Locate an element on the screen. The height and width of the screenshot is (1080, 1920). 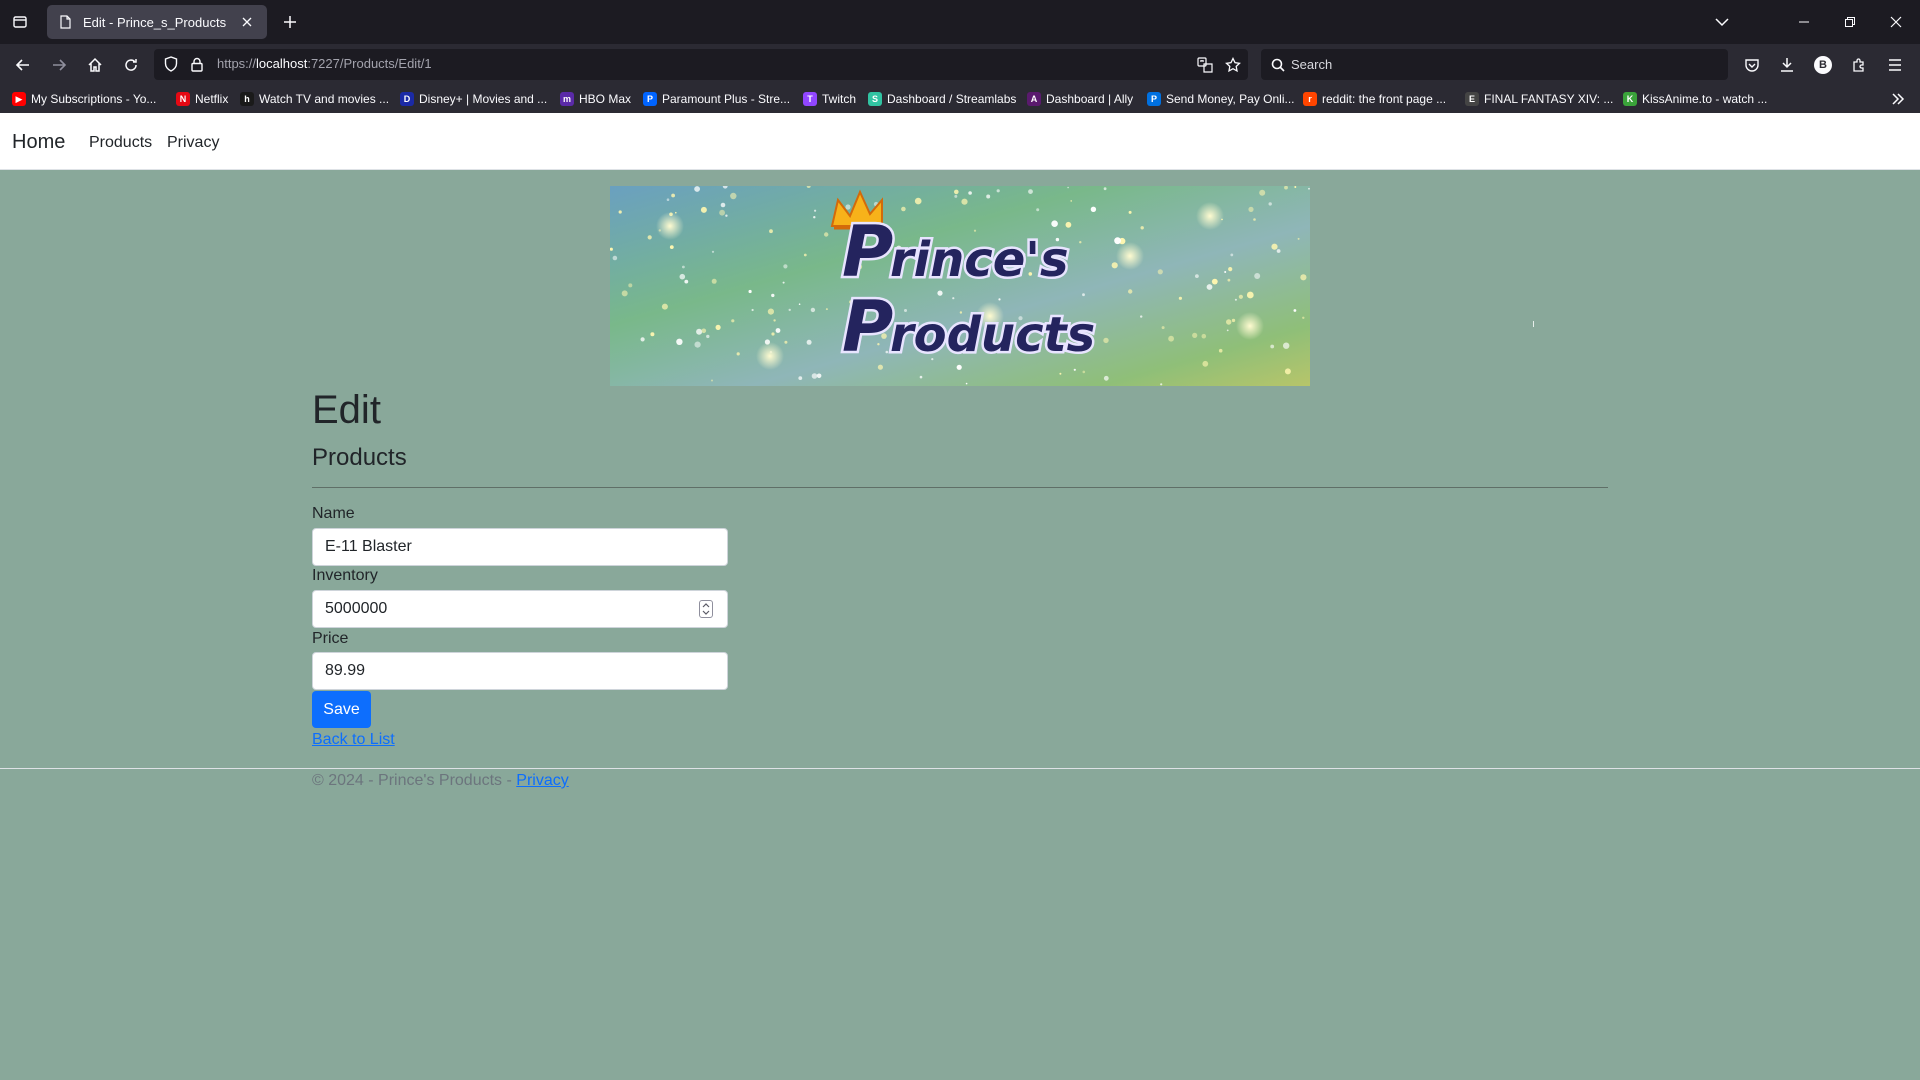
bookmark-label: Dashboard | Ally is located at coordinates (1090, 99).